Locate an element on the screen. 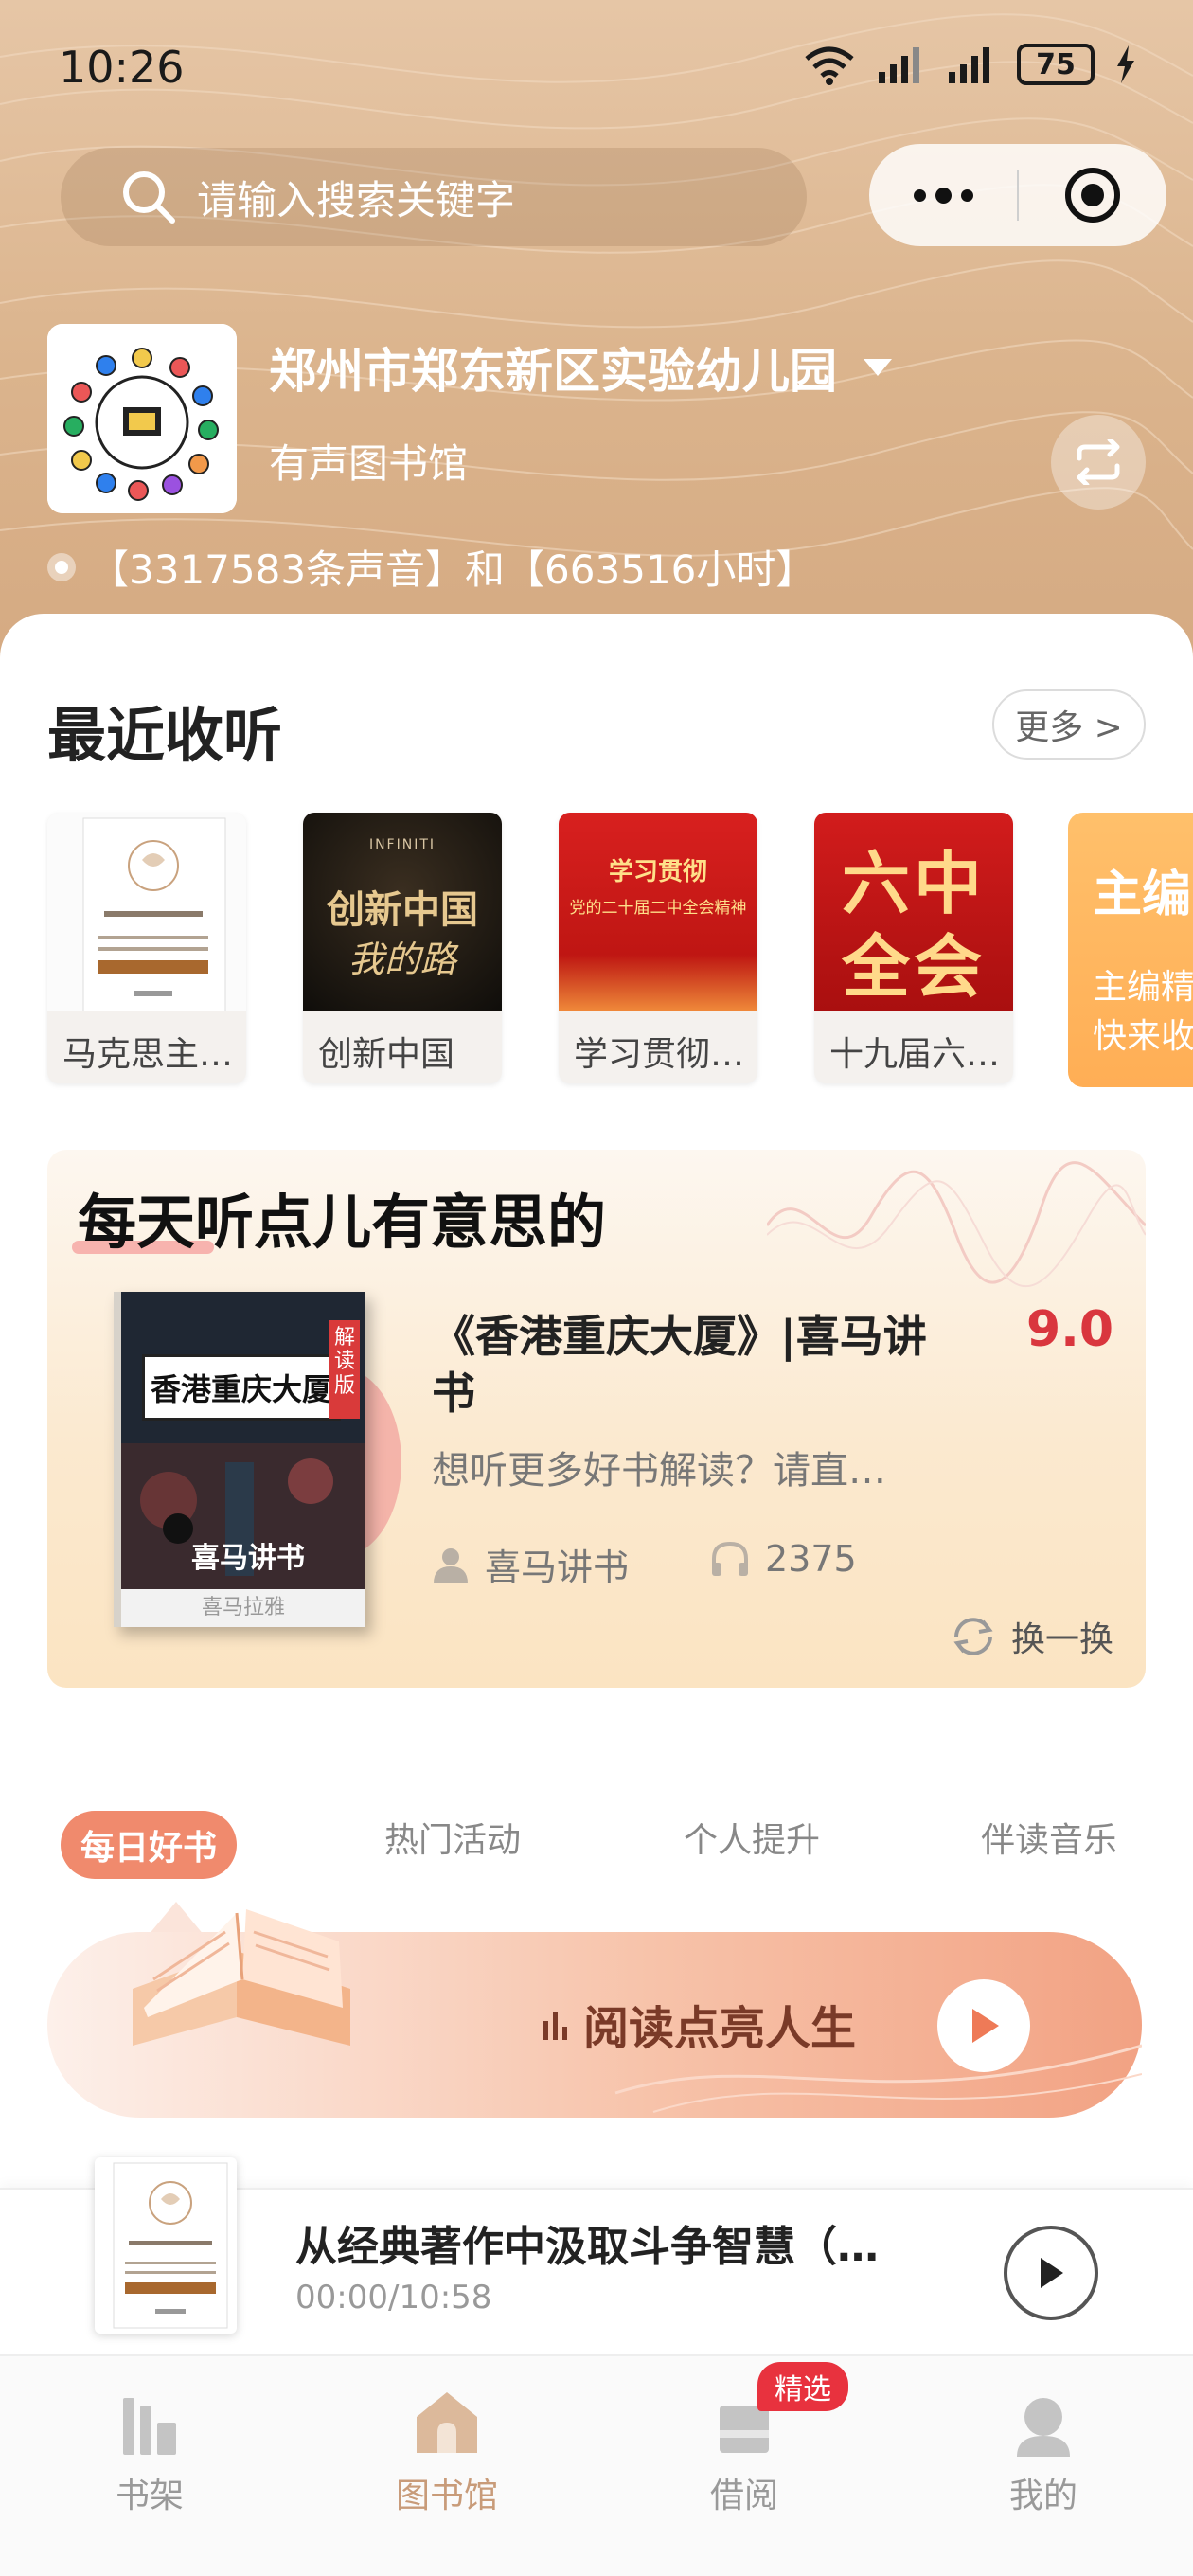  daily-score: 9.0 is located at coordinates (1070, 1329).